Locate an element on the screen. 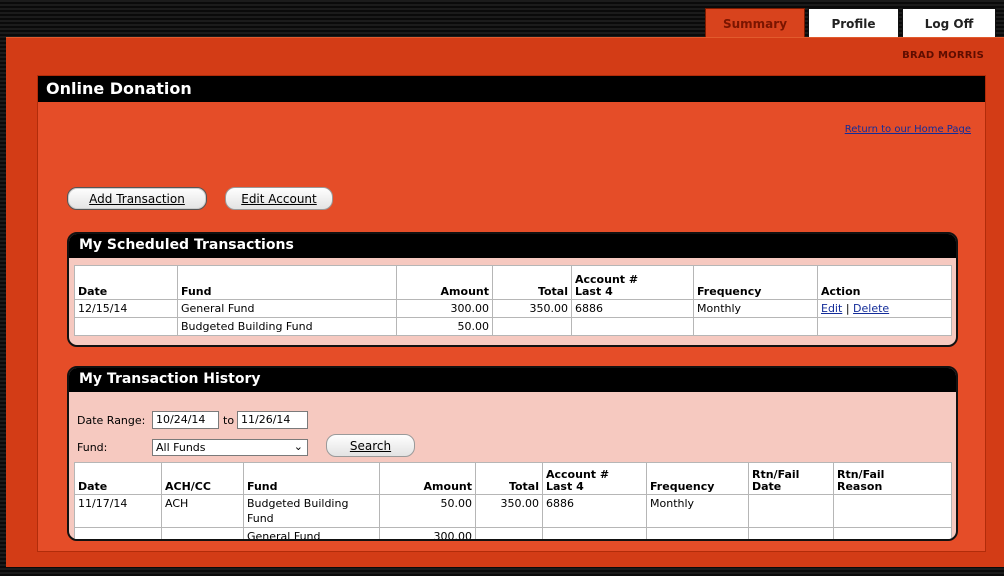  delete-link: Delete is located at coordinates (871, 308).